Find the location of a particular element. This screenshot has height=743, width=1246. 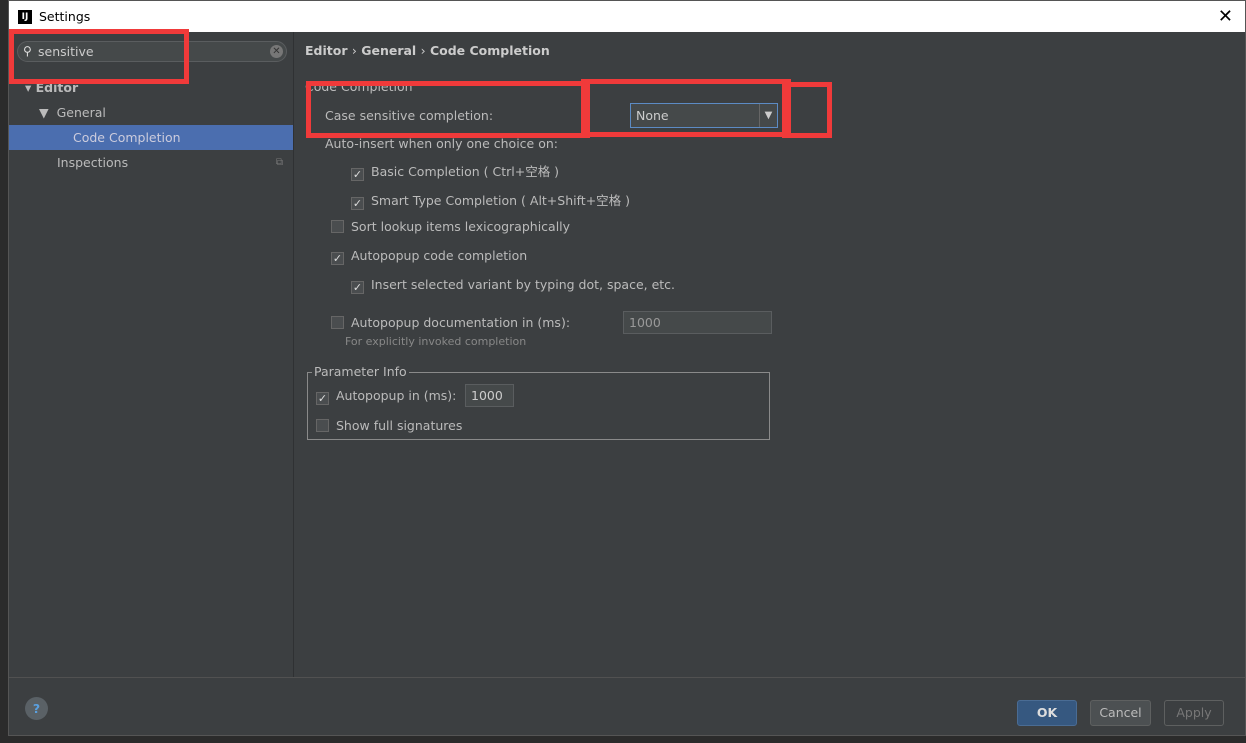

highlight-extra is located at coordinates (807, 110).